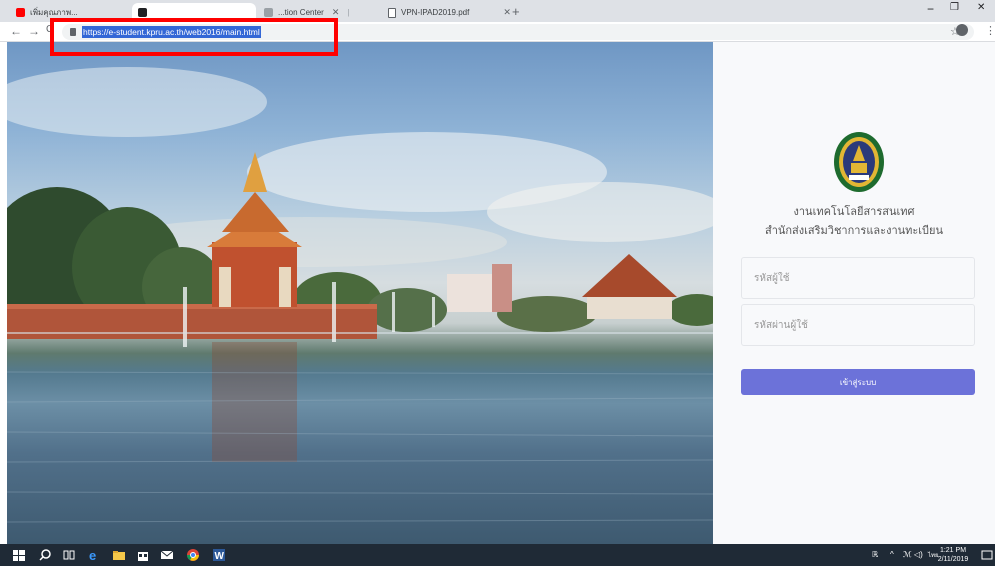 This screenshot has height=566, width=995. I want to click on tab-vpn-pdf: VPN-IPAD2019.pdf ✕ |, so click(446, 12).